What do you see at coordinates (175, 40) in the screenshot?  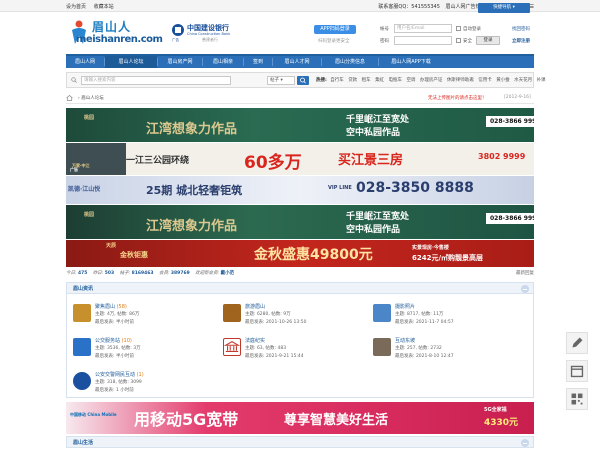 I see `ccb-ad-label: 广告` at bounding box center [175, 40].